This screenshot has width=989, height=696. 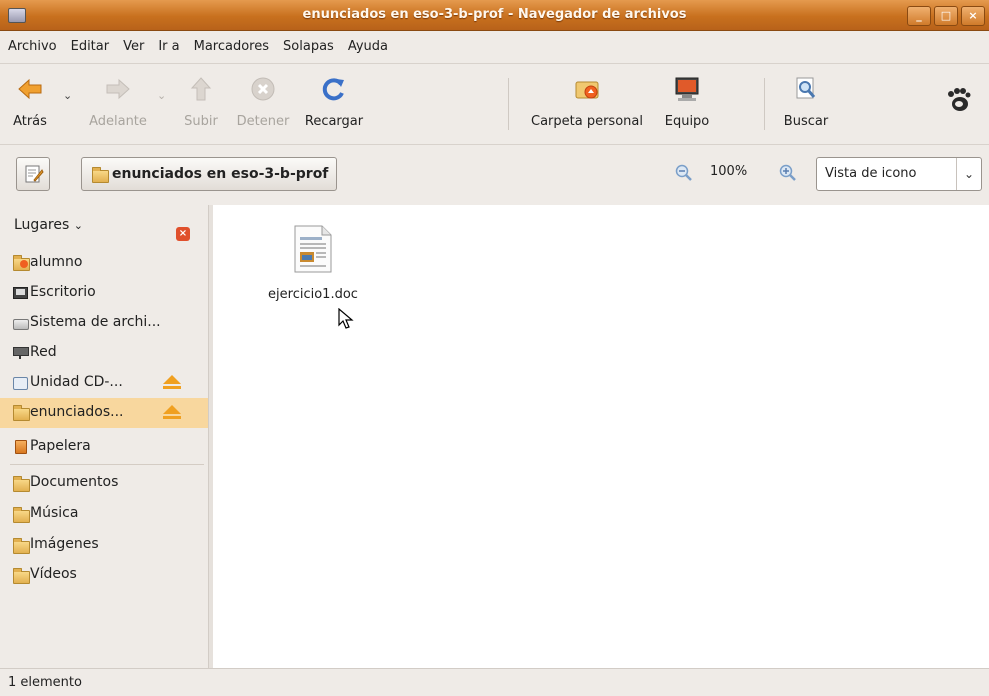 What do you see at coordinates (21, 413) in the screenshot?
I see `network-folder-icon` at bounding box center [21, 413].